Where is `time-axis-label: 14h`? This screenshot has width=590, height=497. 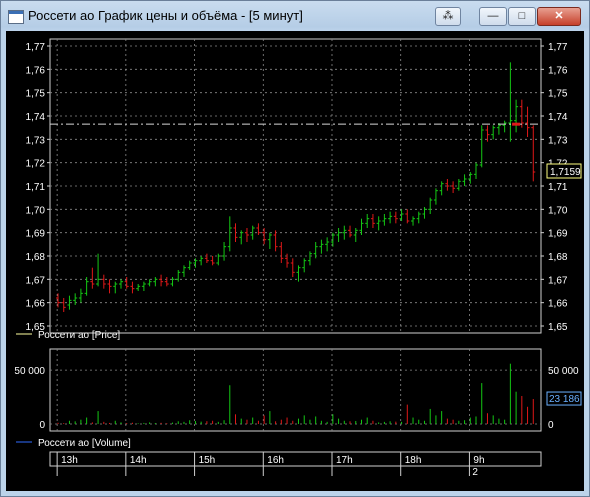
time-axis-label: 14h is located at coordinates (138, 460).